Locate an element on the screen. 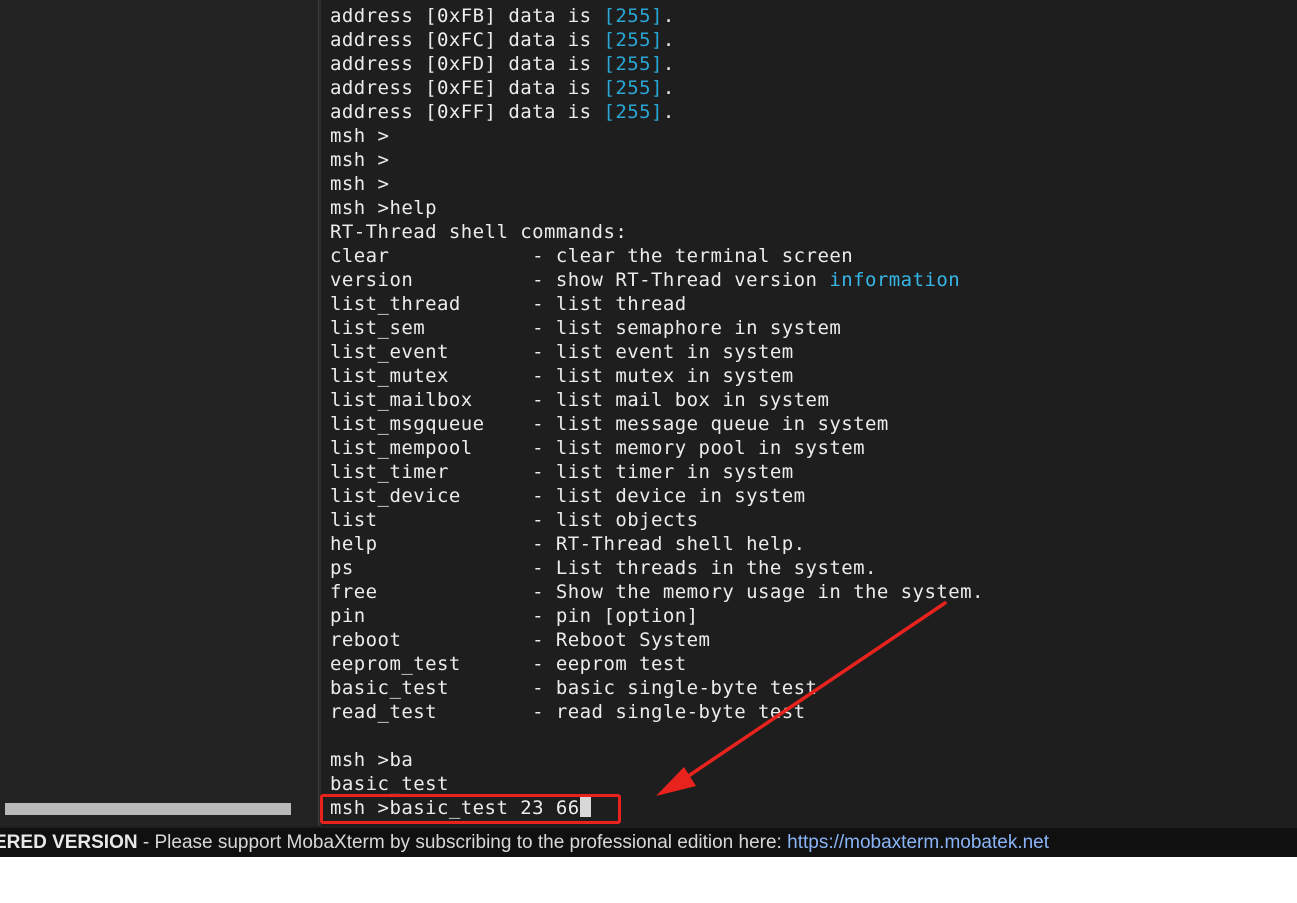 This screenshot has height=903, width=1297. terminal-line: reboot - Reboot System is located at coordinates (657, 640).